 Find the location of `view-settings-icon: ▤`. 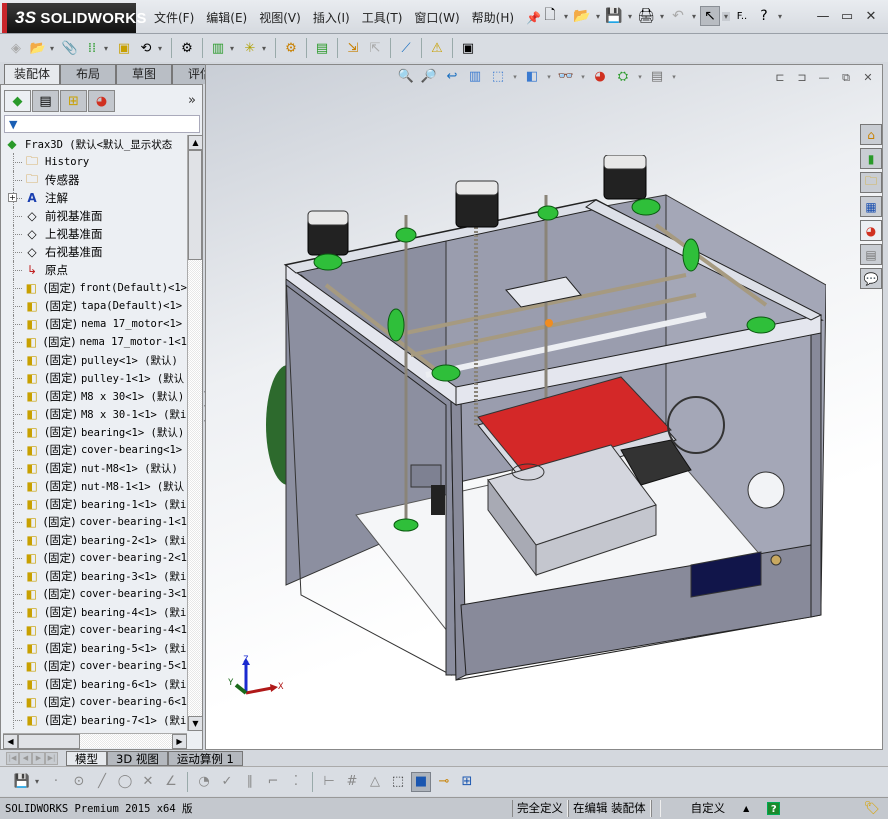

view-settings-icon: ▤ is located at coordinates (657, 76).